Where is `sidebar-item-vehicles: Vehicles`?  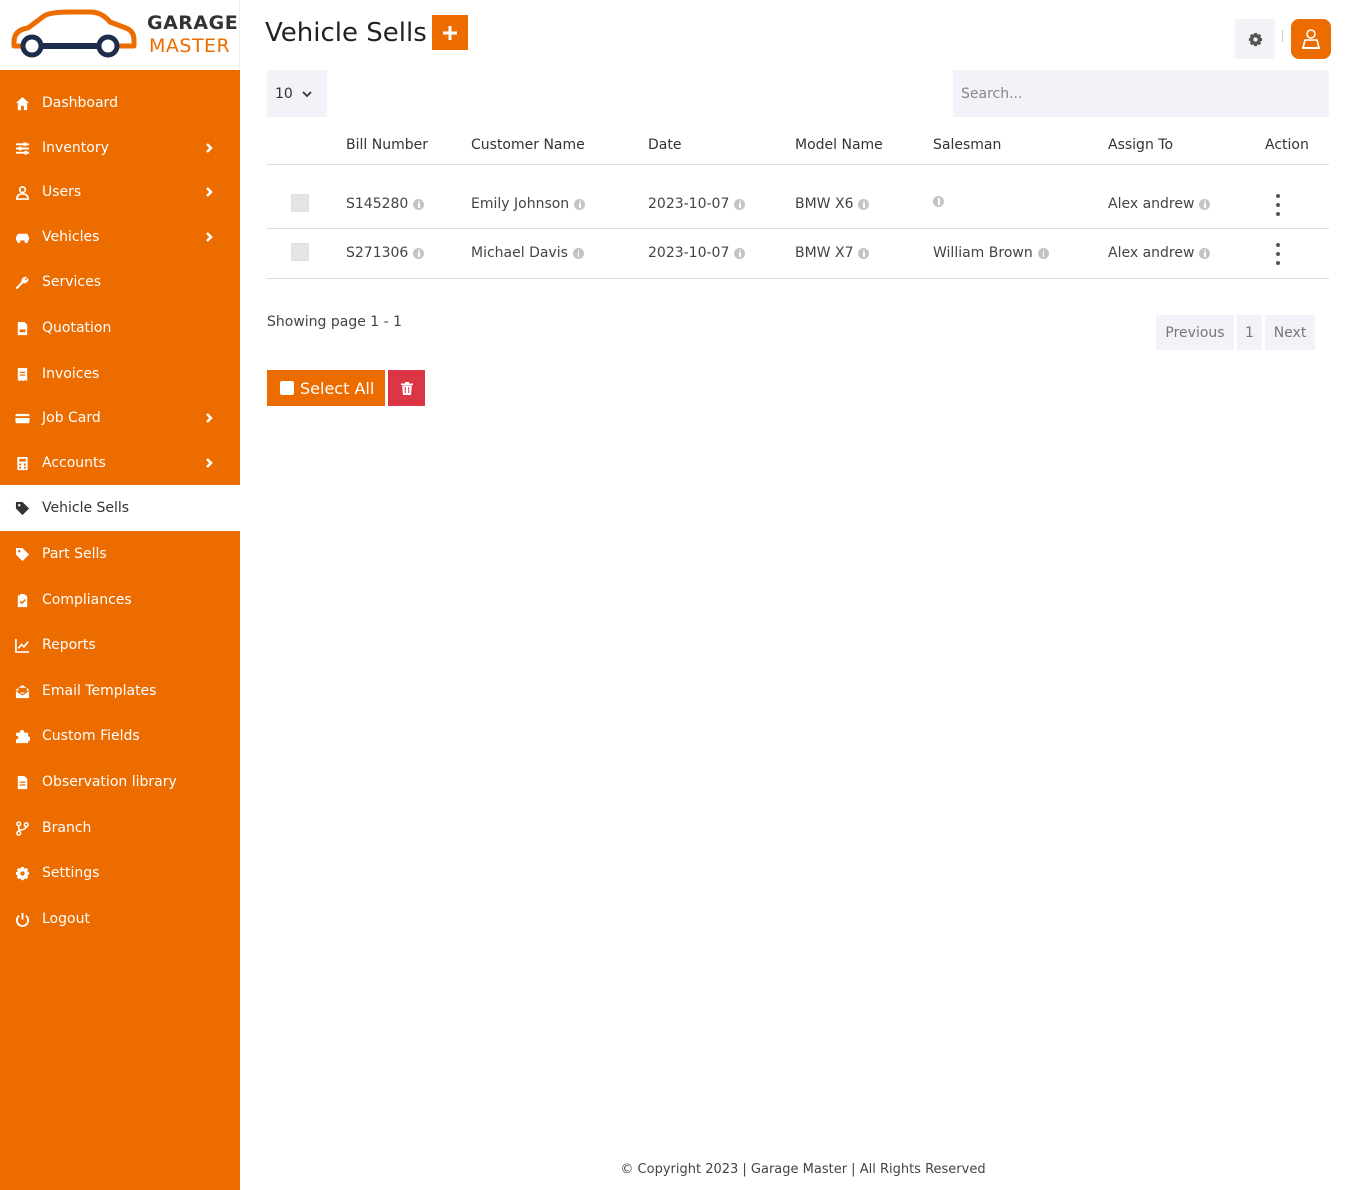
sidebar-item-vehicles: Vehicles is located at coordinates (120, 237).